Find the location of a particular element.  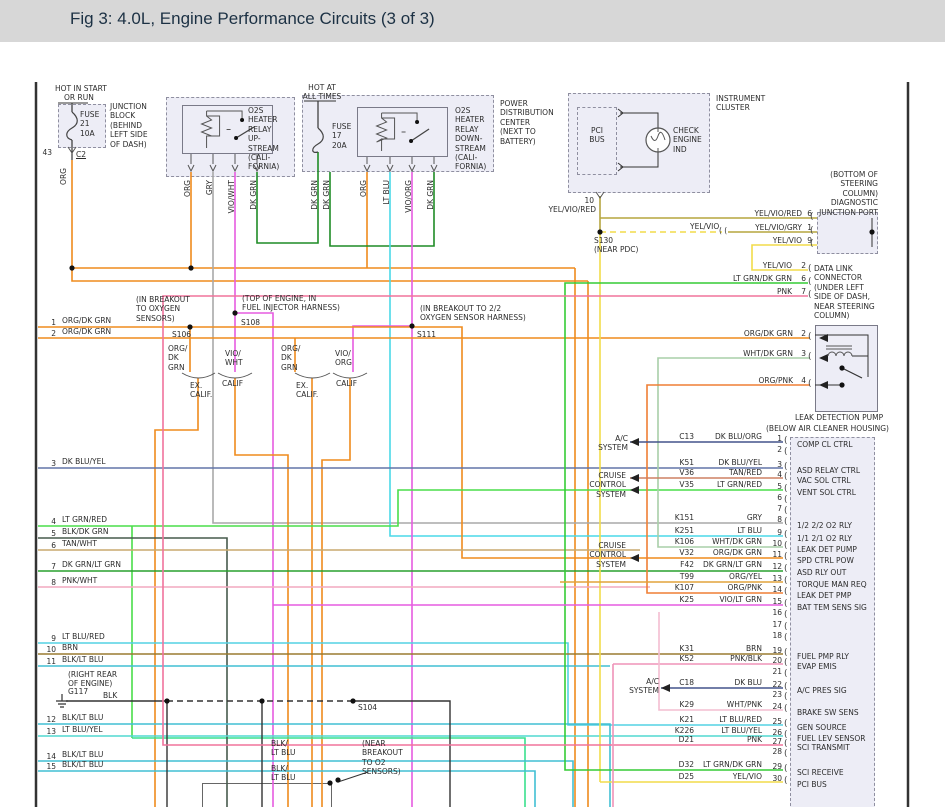

label: S130 is located at coordinates (604, 240).